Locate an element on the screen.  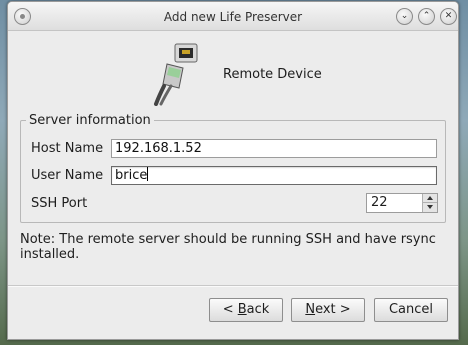
text-caret is located at coordinates (148, 174).